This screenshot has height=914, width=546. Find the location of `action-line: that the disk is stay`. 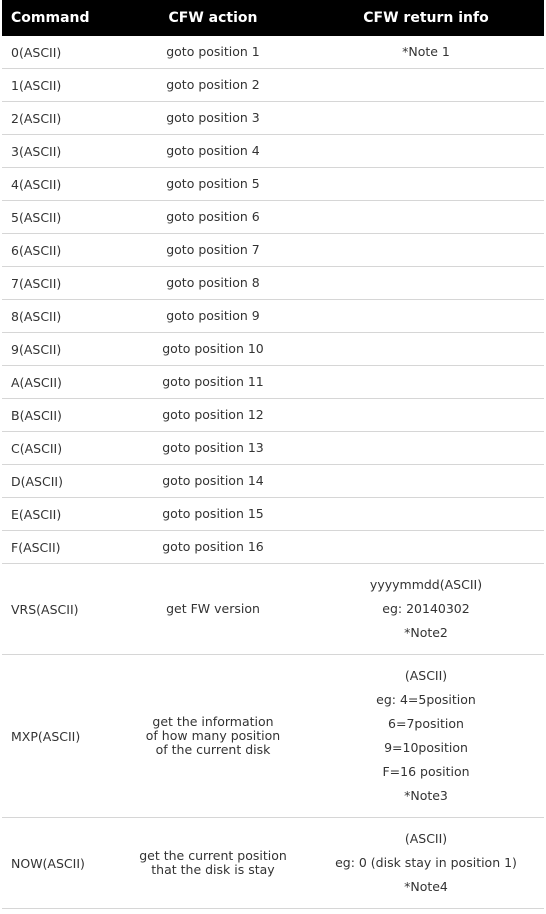

action-line: that the disk is stay is located at coordinates (213, 869).